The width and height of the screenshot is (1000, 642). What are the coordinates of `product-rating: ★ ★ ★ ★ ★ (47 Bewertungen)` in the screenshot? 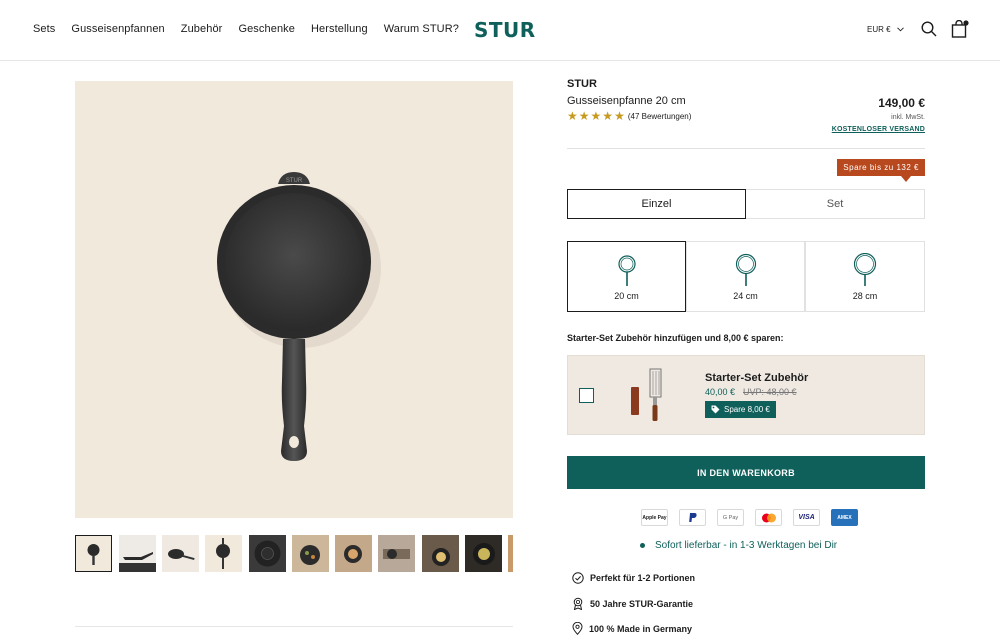 It's located at (629, 116).